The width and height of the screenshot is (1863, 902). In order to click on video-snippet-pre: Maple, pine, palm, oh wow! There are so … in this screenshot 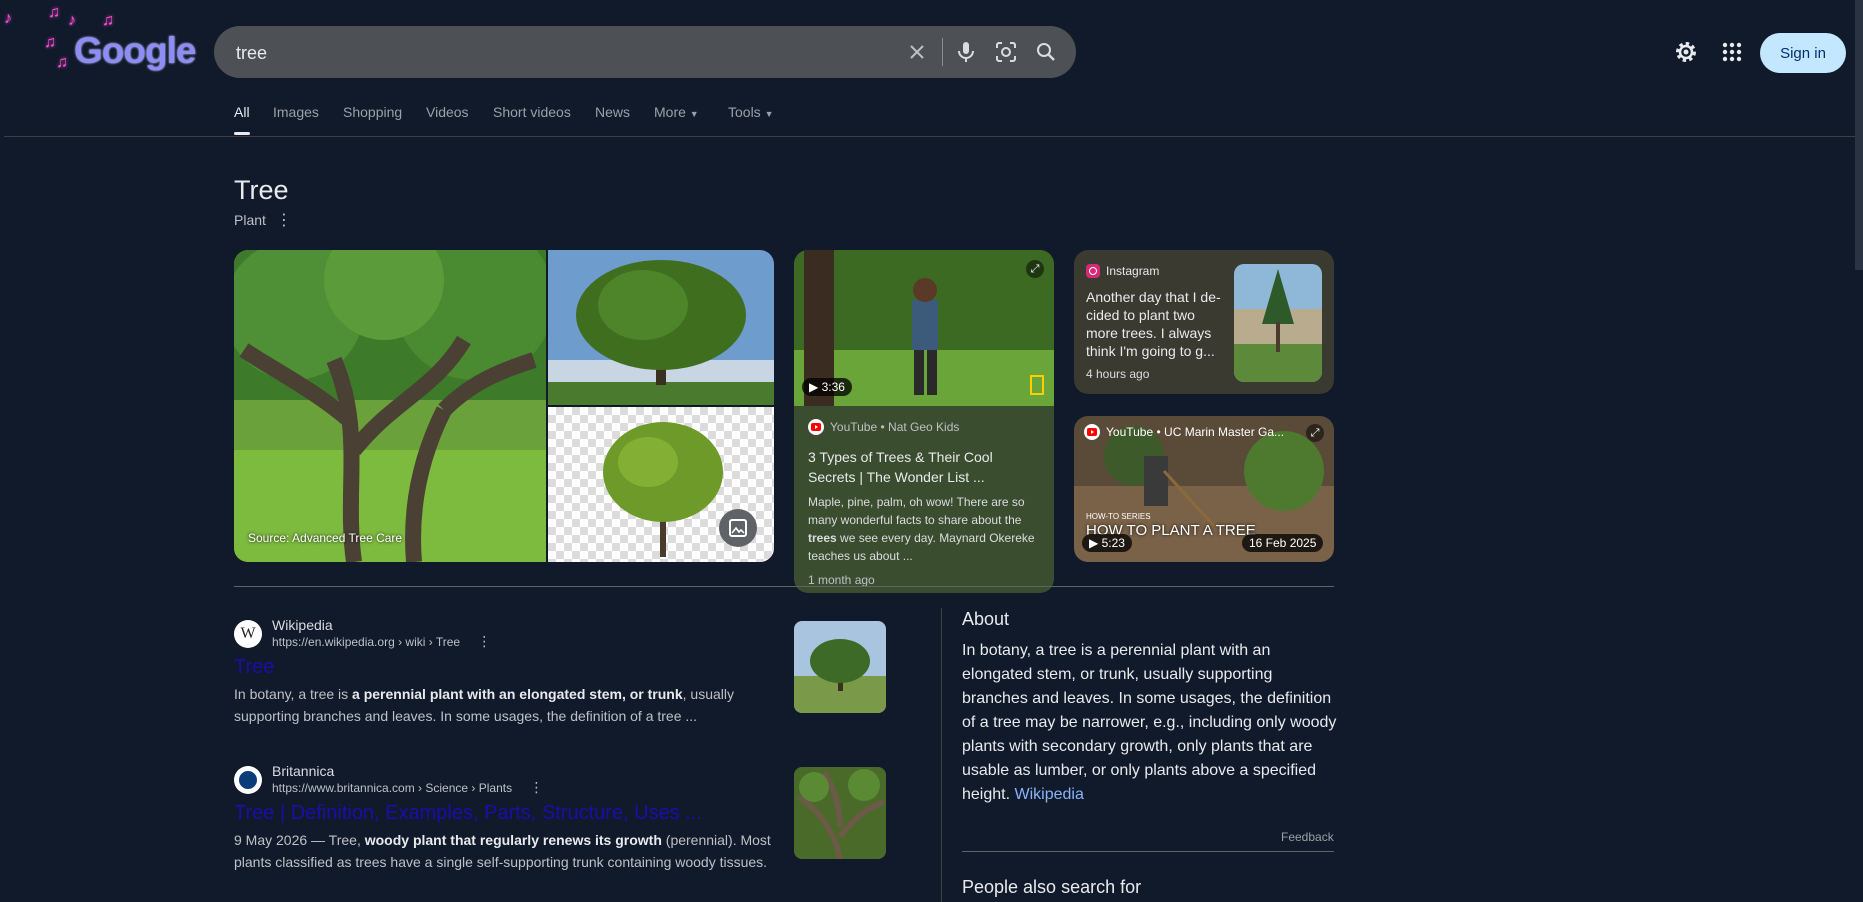, I will do `click(916, 511)`.